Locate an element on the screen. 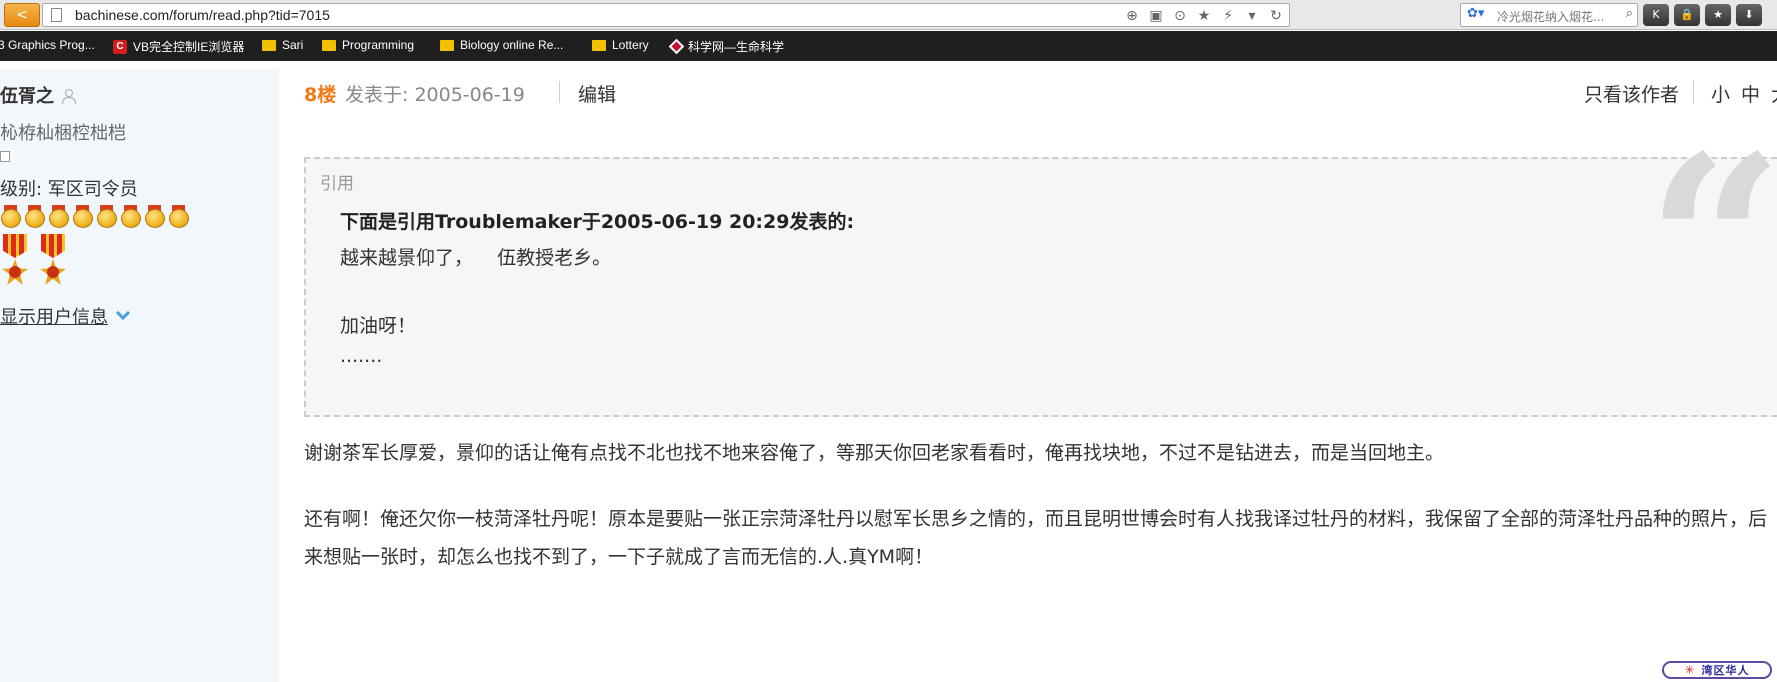 The image size is (1777, 682). bookmark-label: VB完全控制IE浏览器 is located at coordinates (189, 47).